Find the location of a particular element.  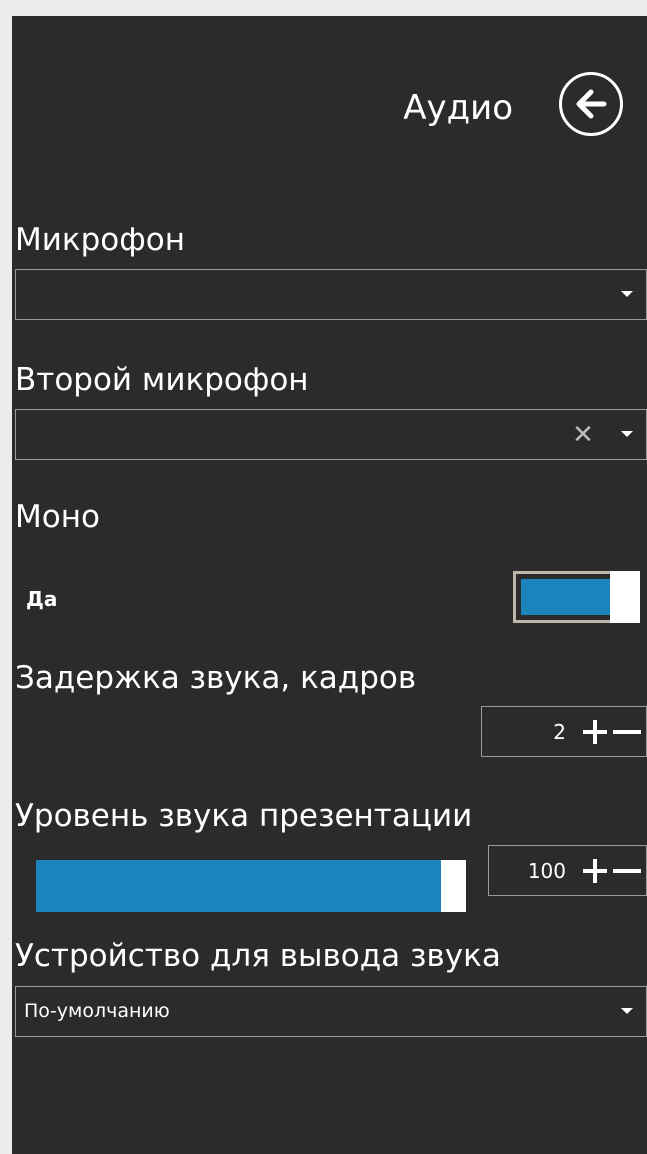

arrow-left-icon is located at coordinates (591, 104).